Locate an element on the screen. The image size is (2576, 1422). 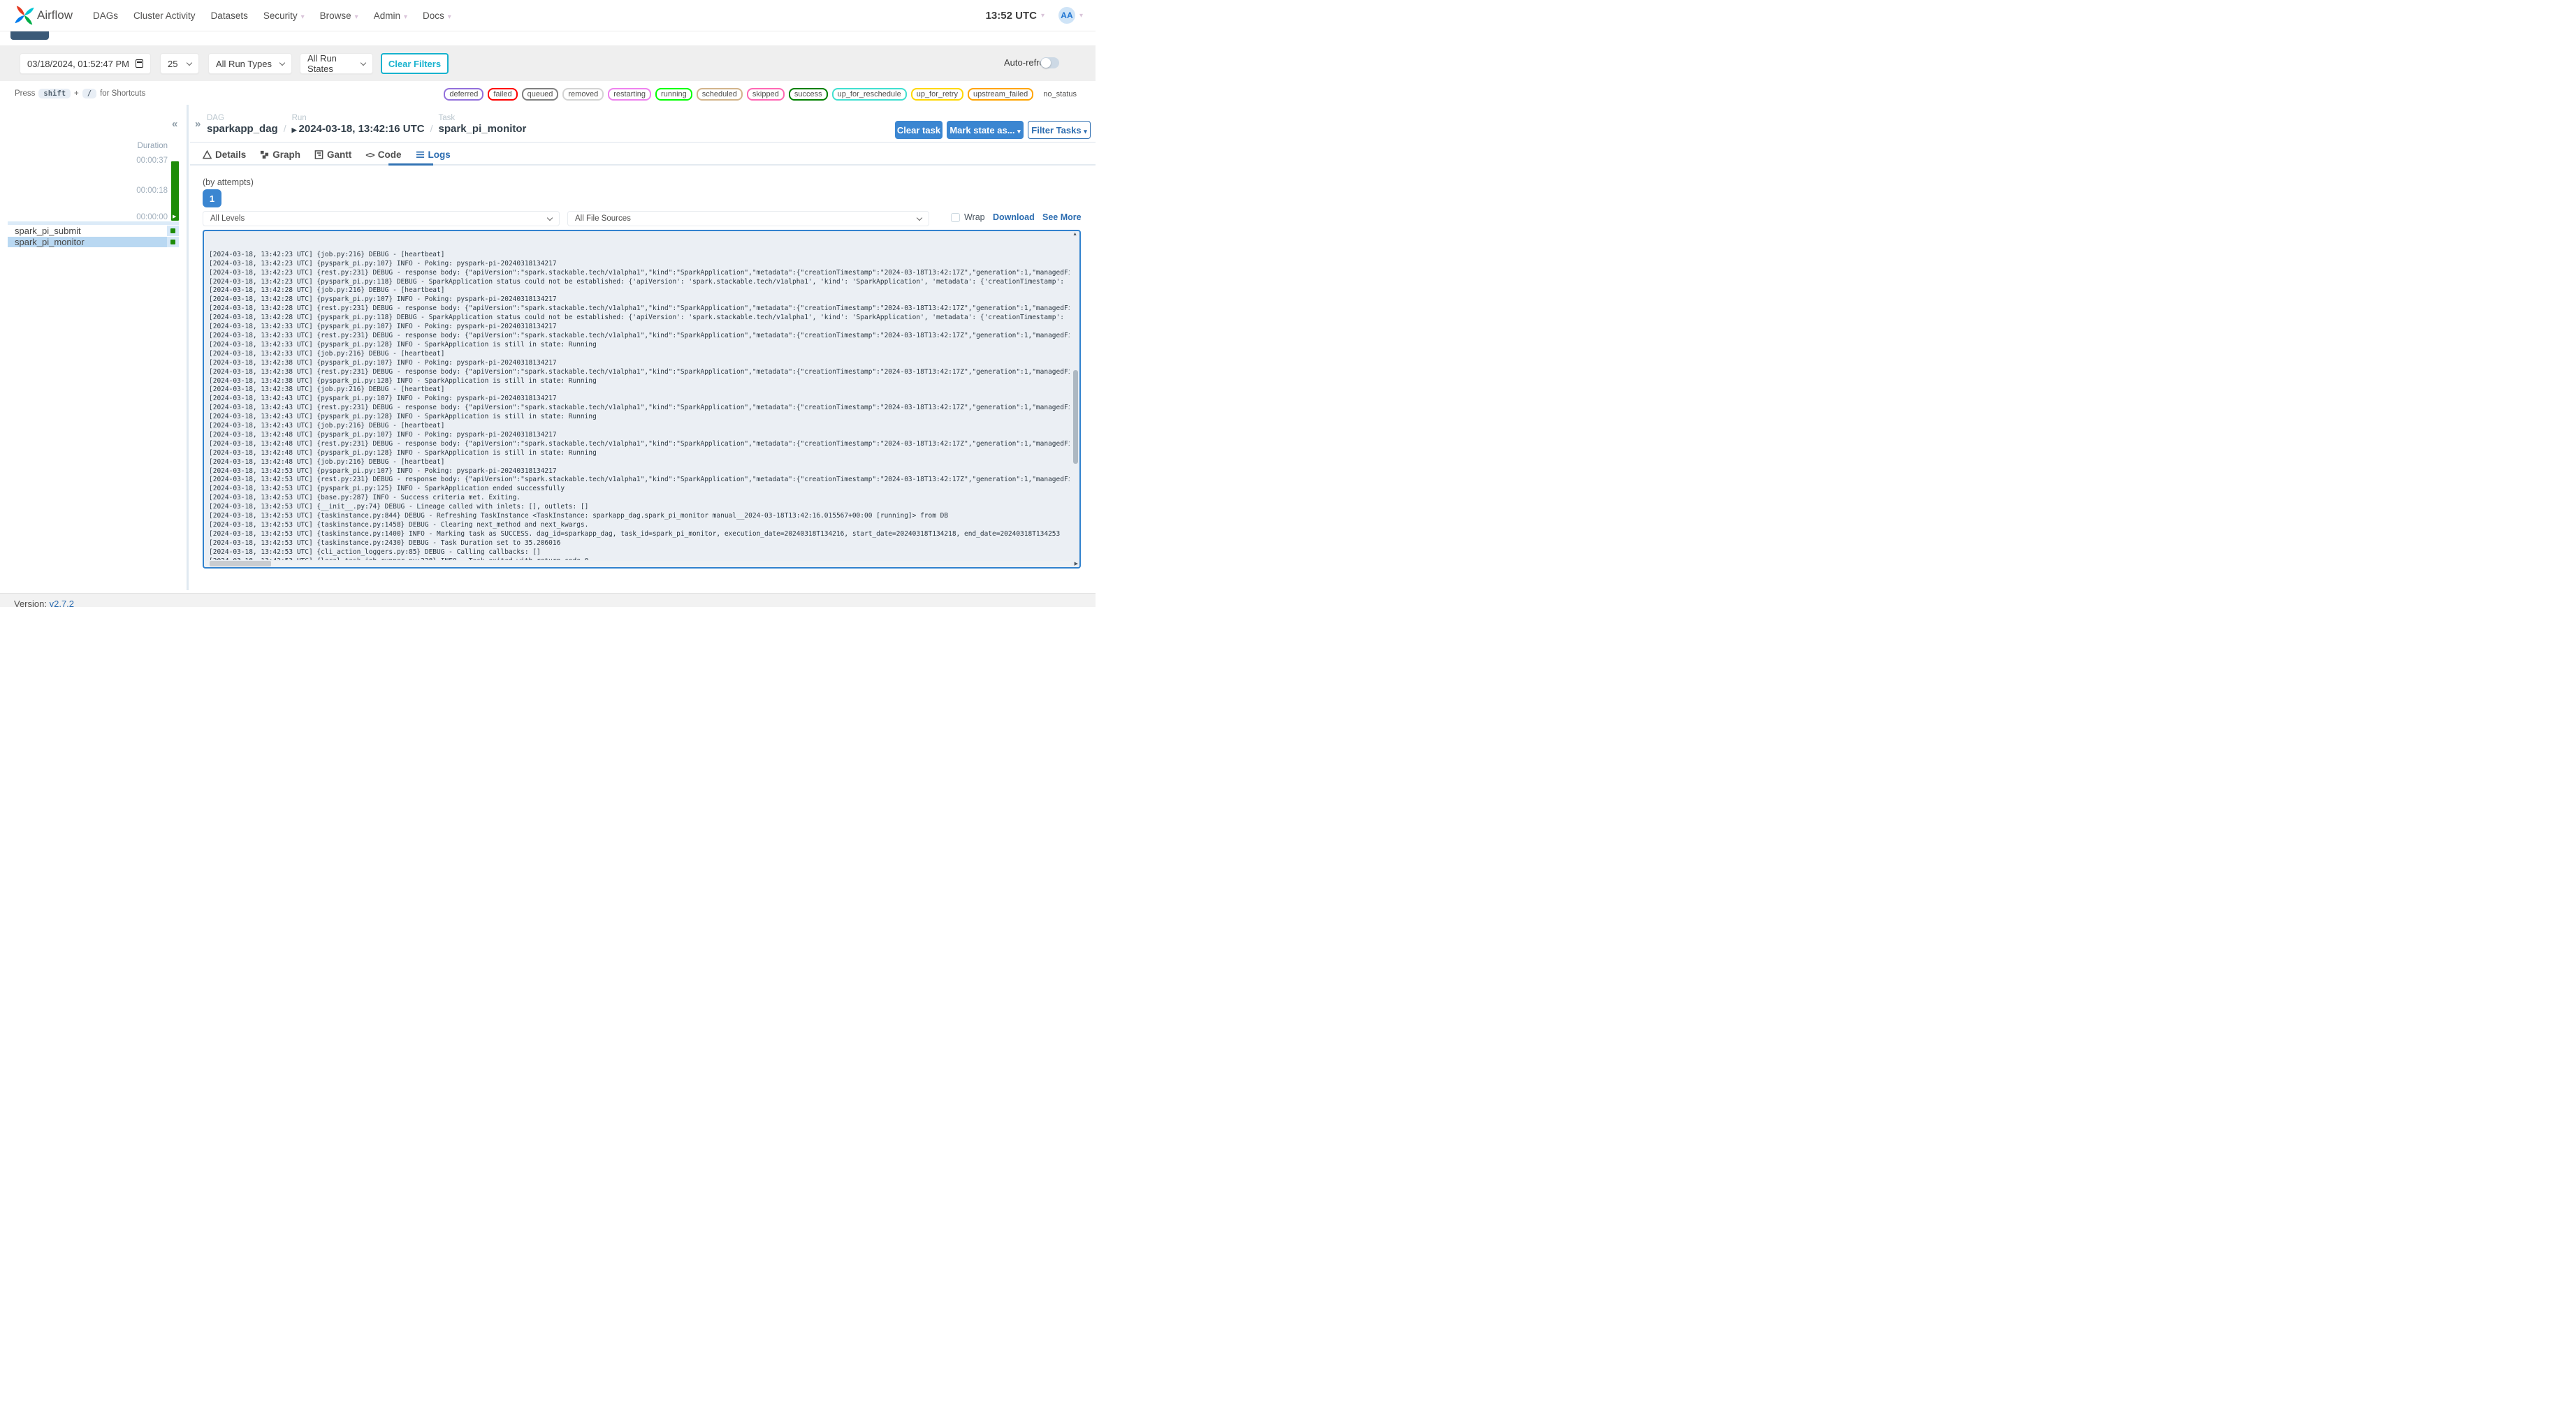
collapse-sidebar-icon: « is located at coordinates (174, 124).